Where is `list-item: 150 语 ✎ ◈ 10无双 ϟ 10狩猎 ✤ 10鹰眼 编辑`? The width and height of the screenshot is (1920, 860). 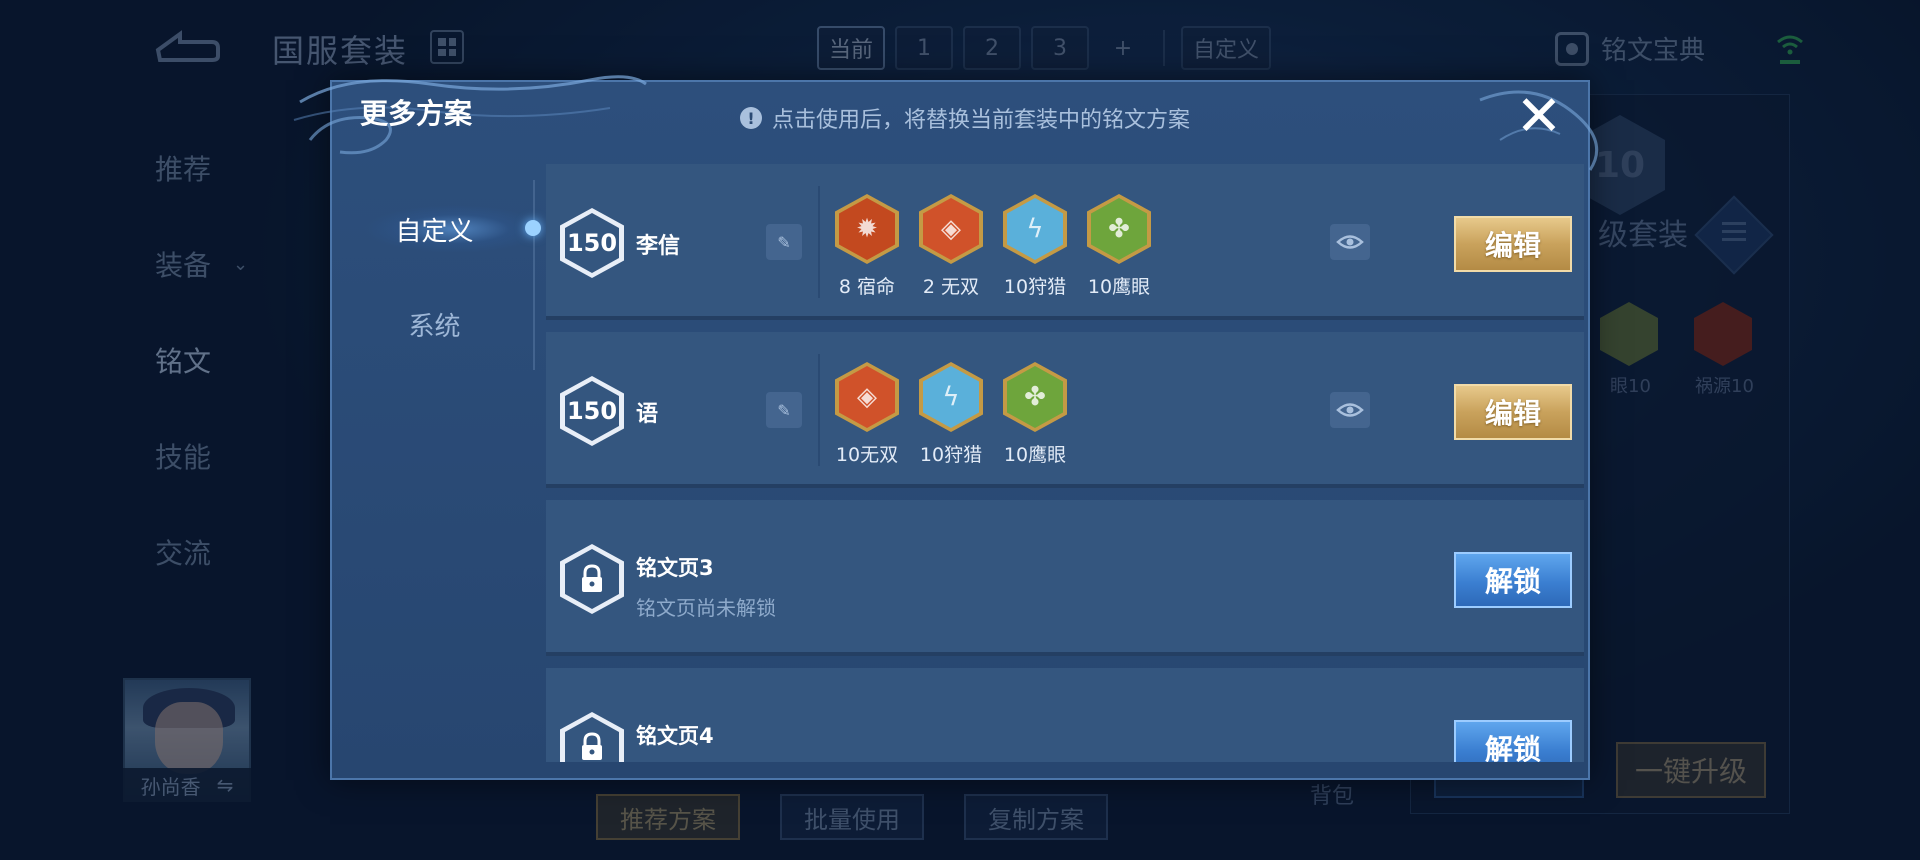
list-item: 150 语 ✎ ◈ 10无双 ϟ 10狩猎 ✤ 10鹰眼 编辑 is located at coordinates (1065, 410).